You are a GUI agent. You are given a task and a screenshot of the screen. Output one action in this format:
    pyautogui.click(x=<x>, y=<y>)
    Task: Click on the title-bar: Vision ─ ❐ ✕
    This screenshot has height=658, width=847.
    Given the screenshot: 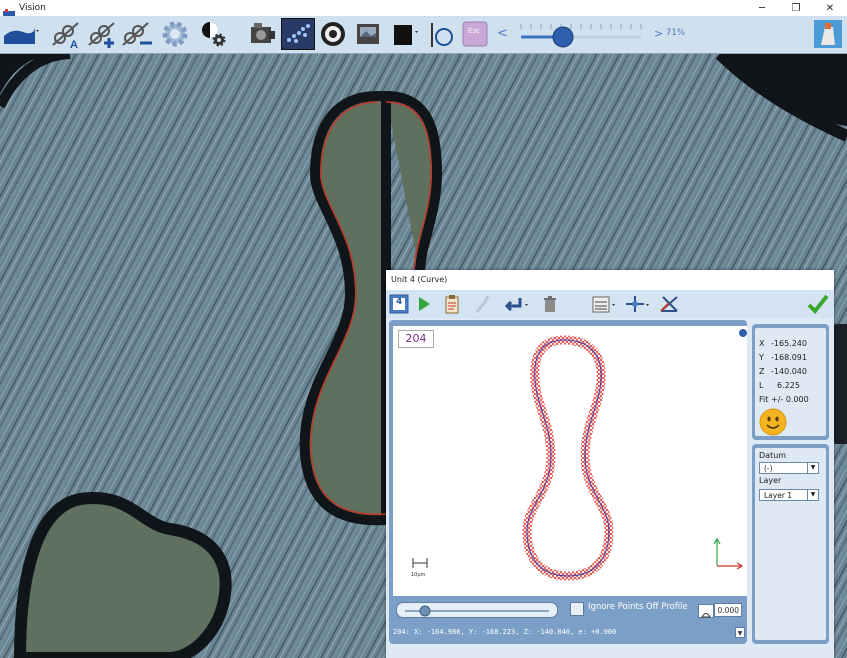 What is the action you would take?
    pyautogui.click(x=423, y=8)
    